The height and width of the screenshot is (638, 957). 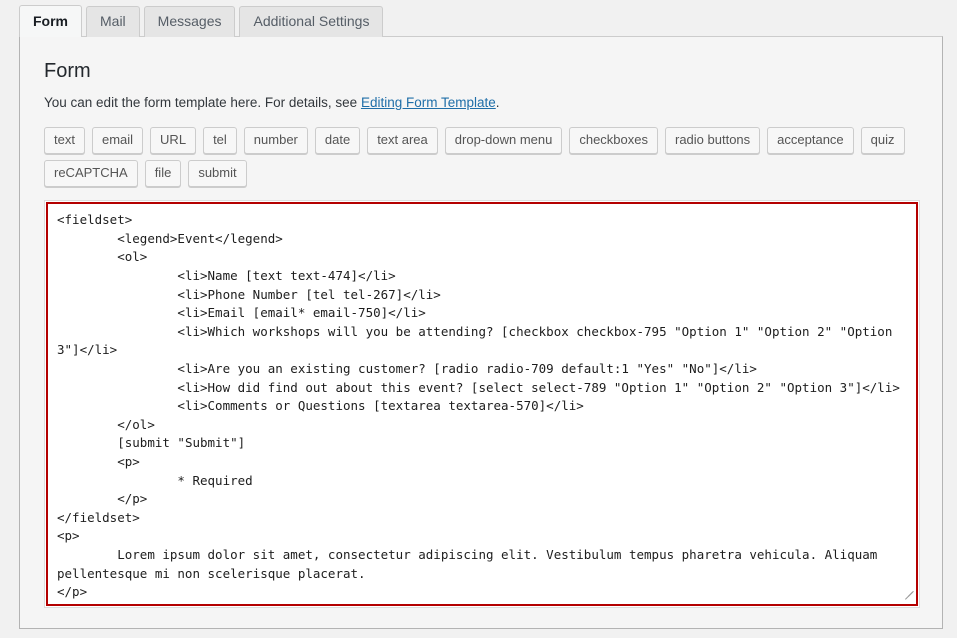 What do you see at coordinates (113, 21) in the screenshot?
I see `tab-mail: Mail` at bounding box center [113, 21].